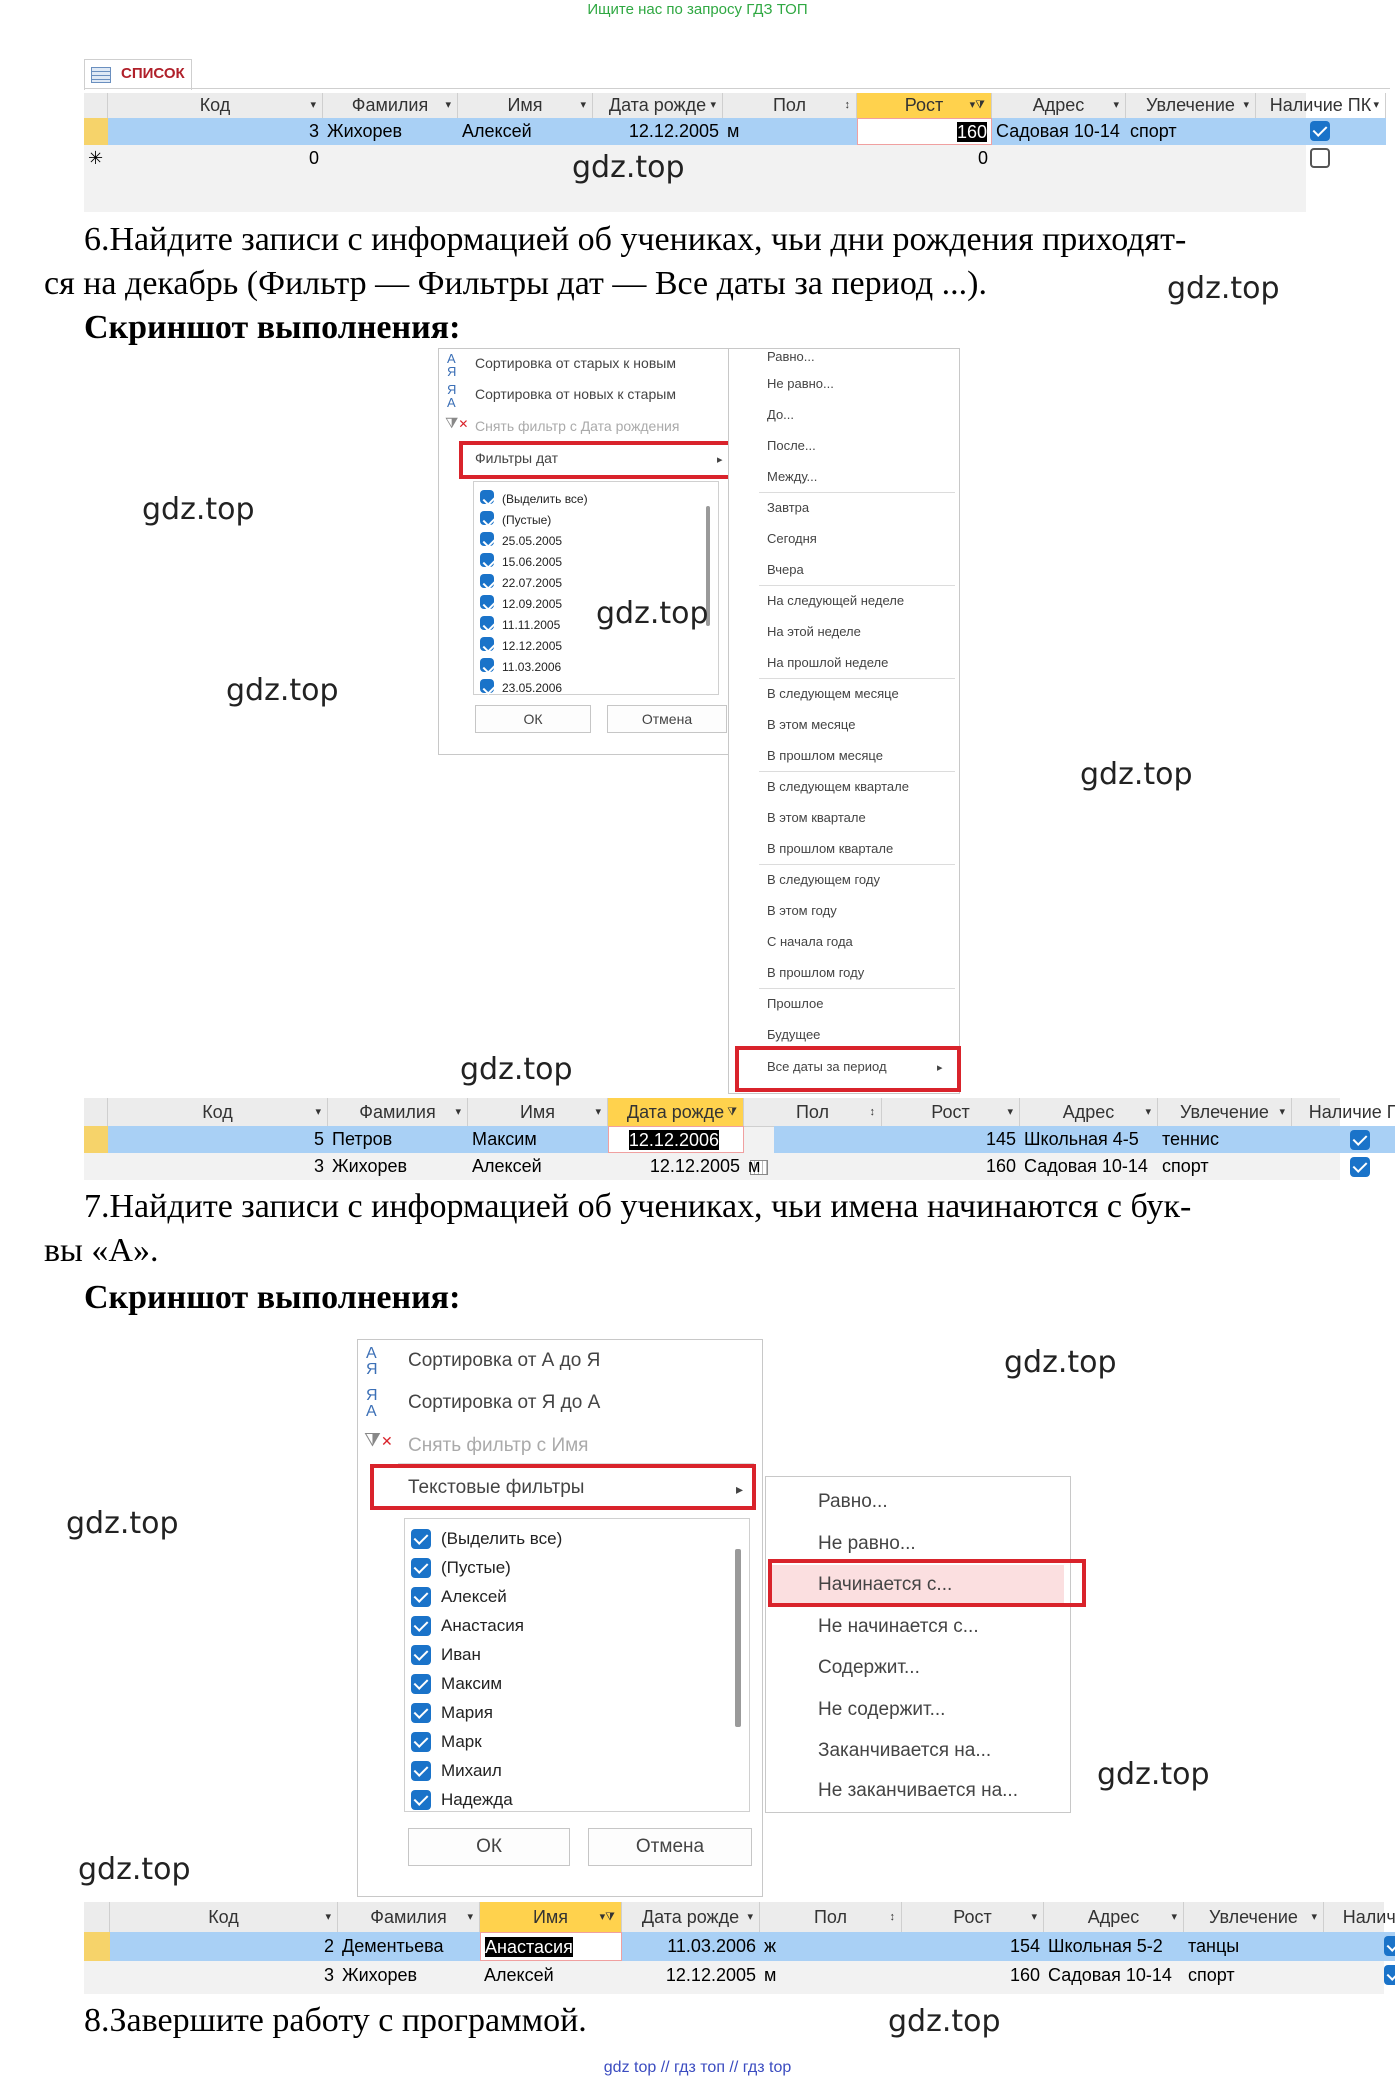  What do you see at coordinates (467, 1626) in the screenshot?
I see `list-item: Анастасия` at bounding box center [467, 1626].